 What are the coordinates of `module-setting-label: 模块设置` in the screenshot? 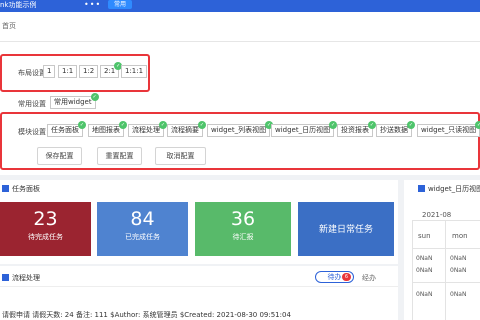 It's located at (32, 132).